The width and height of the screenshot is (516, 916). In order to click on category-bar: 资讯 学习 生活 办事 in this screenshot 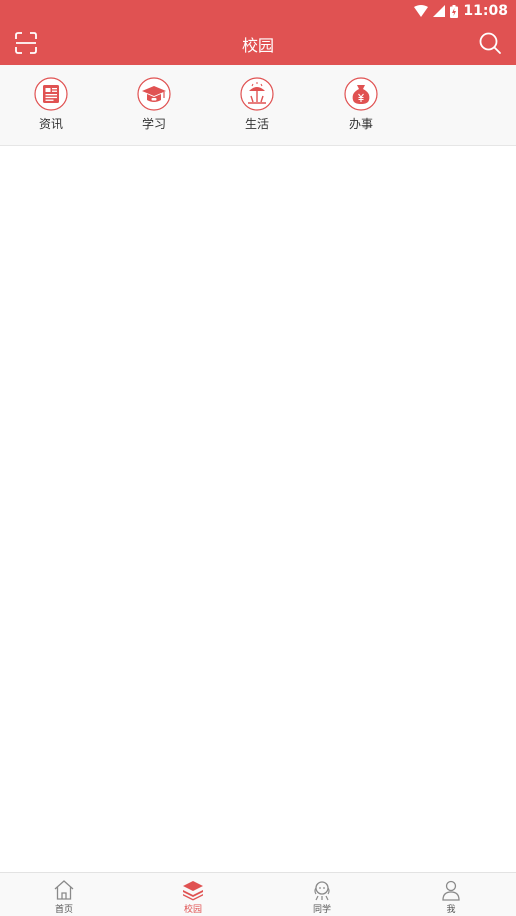, I will do `click(258, 105)`.